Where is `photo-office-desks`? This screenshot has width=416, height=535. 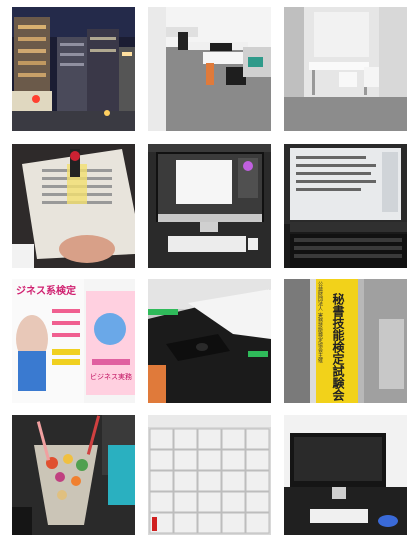 photo-office-desks is located at coordinates (209, 69).